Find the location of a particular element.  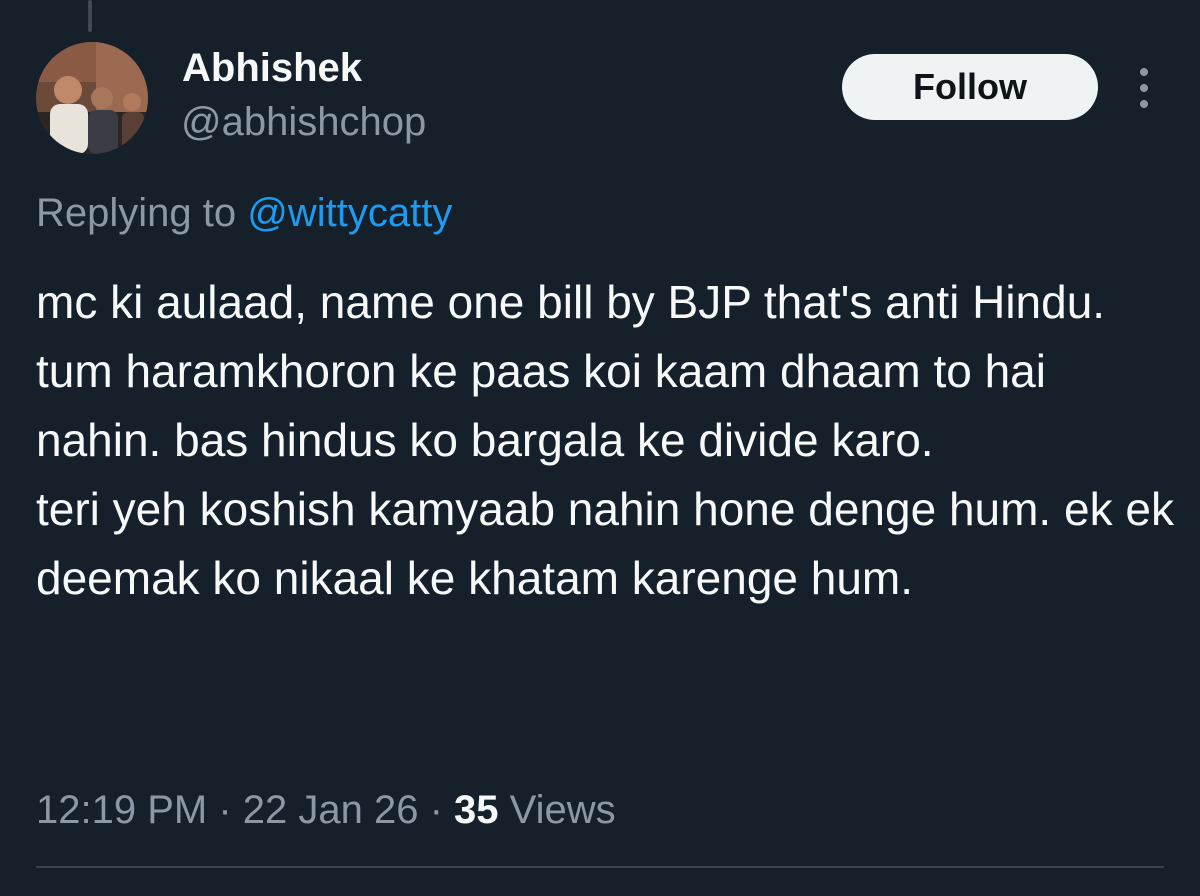

thread-connector-line is located at coordinates (90, 16).